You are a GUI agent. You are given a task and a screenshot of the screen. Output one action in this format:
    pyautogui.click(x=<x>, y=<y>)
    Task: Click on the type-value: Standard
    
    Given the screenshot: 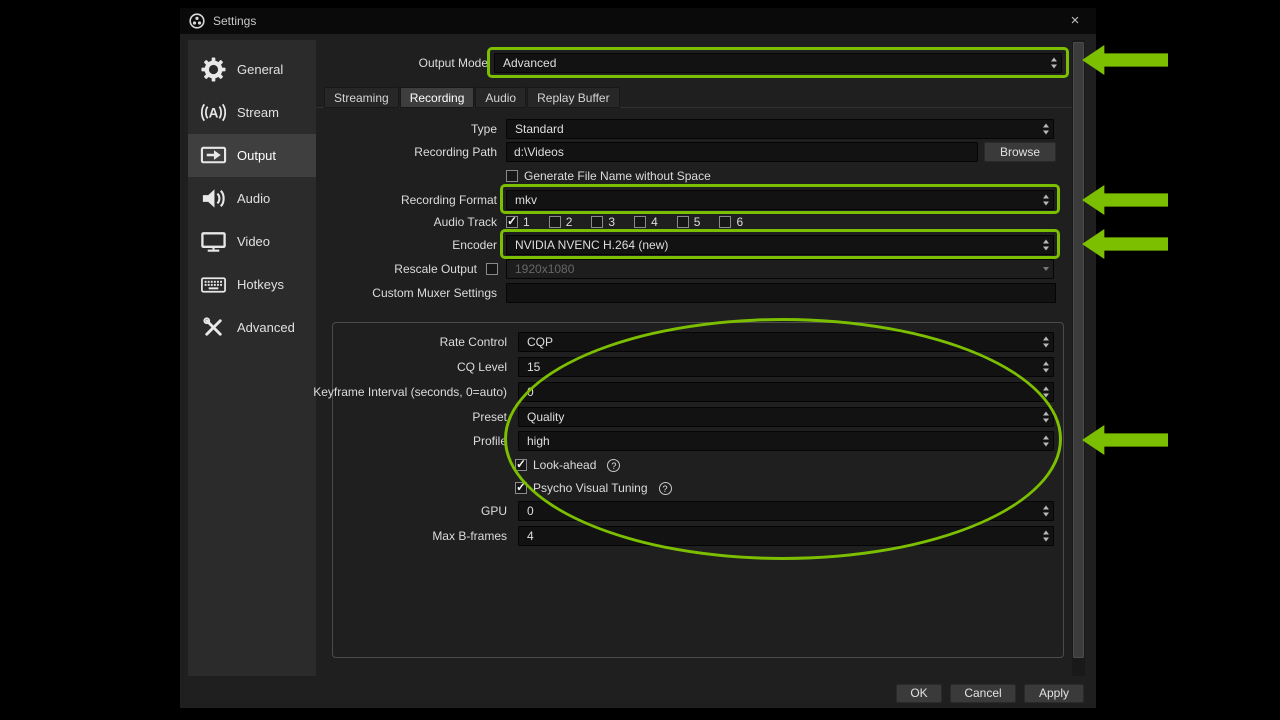 What is the action you would take?
    pyautogui.click(x=539, y=129)
    